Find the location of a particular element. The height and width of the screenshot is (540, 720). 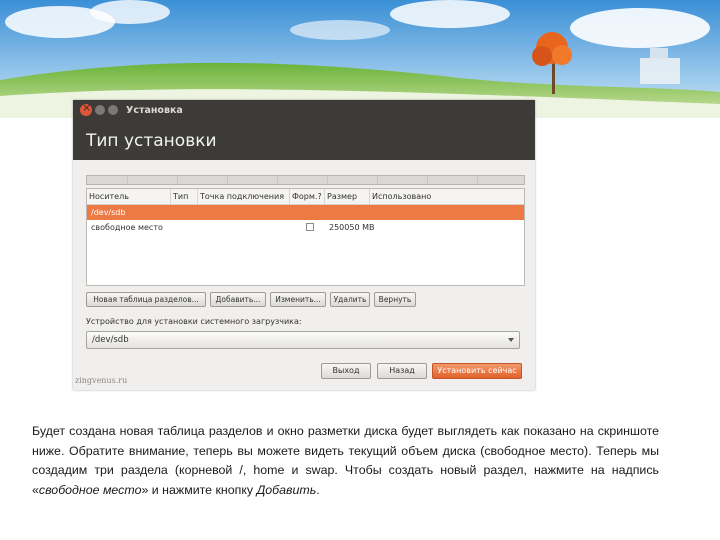

format-cell is located at coordinates (307, 227).